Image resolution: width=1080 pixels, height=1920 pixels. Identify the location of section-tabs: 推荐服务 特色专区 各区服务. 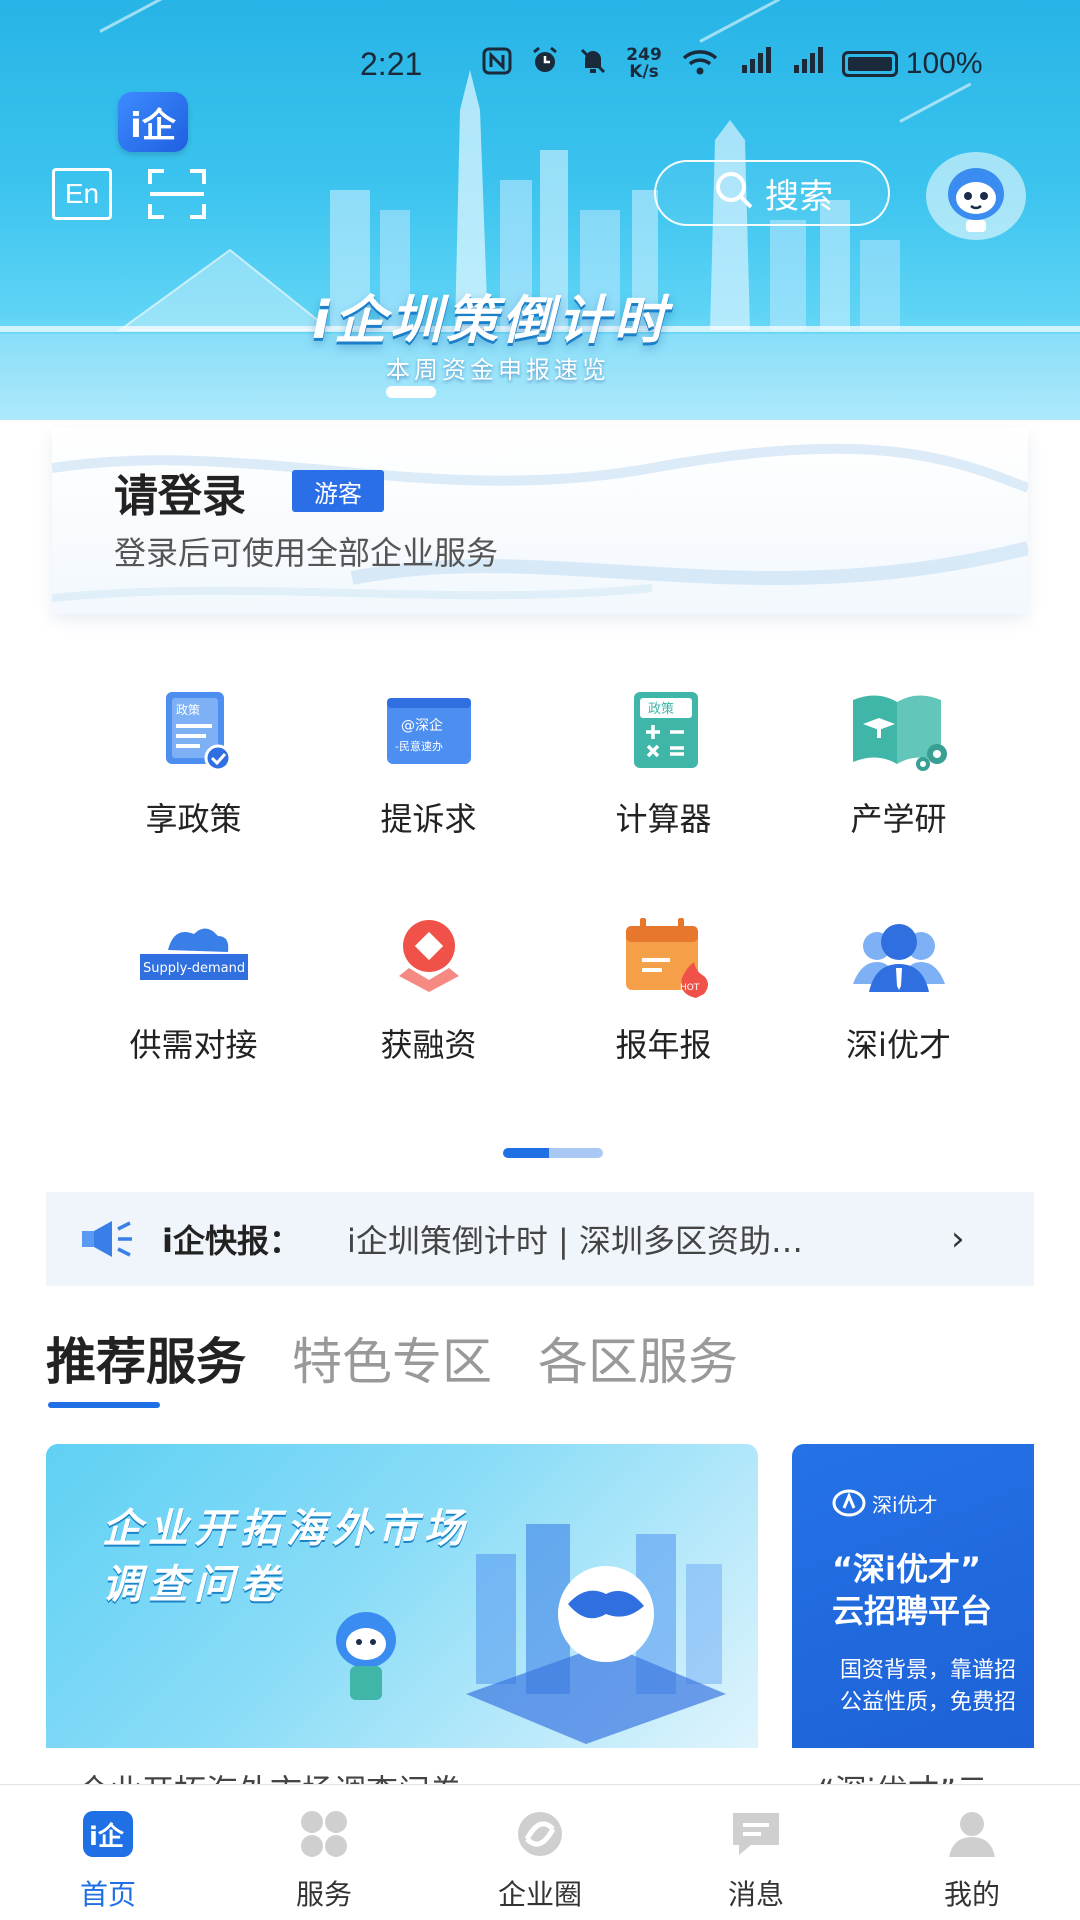
(392, 1365).